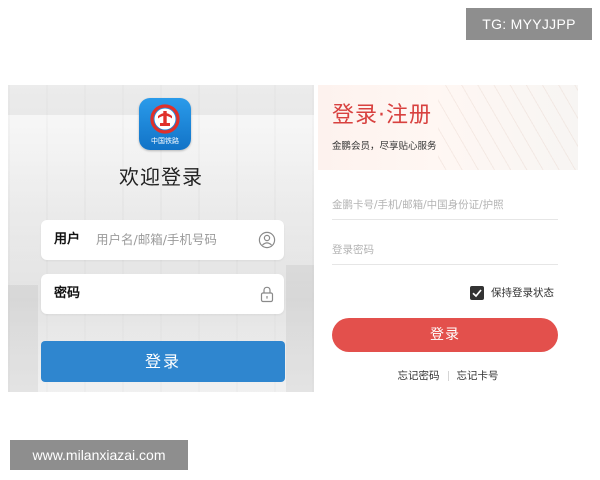 The image size is (600, 480). What do you see at coordinates (478, 376) in the screenshot?
I see `forgot-card-link: 忘记卡号` at bounding box center [478, 376].